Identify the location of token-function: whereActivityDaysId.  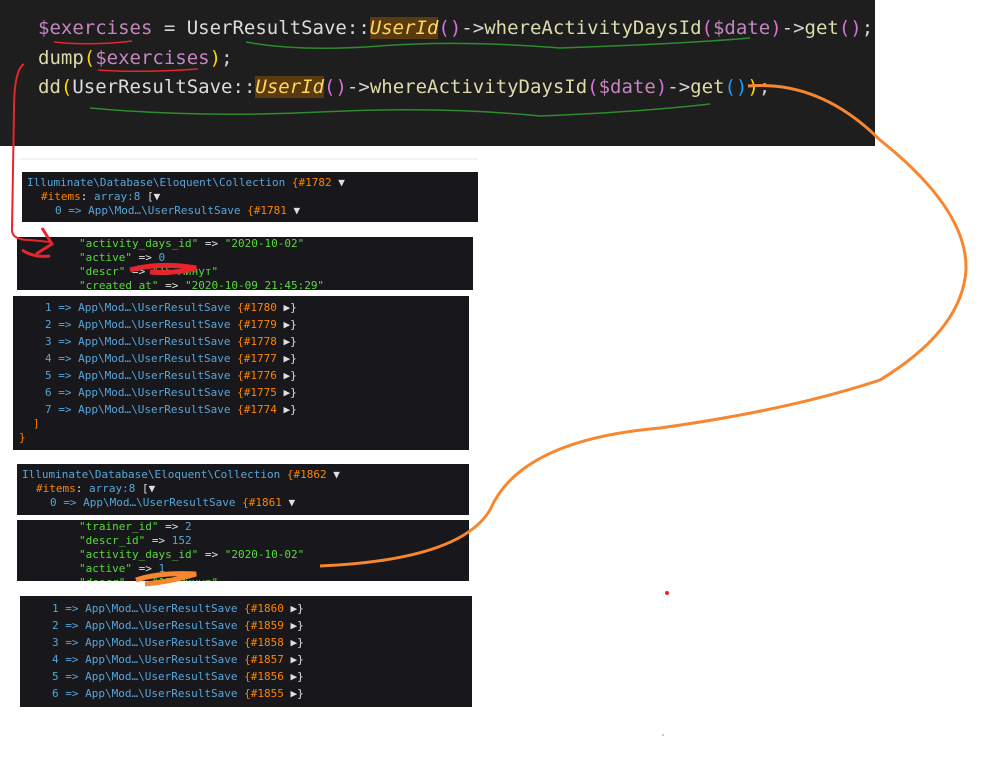
(593, 28).